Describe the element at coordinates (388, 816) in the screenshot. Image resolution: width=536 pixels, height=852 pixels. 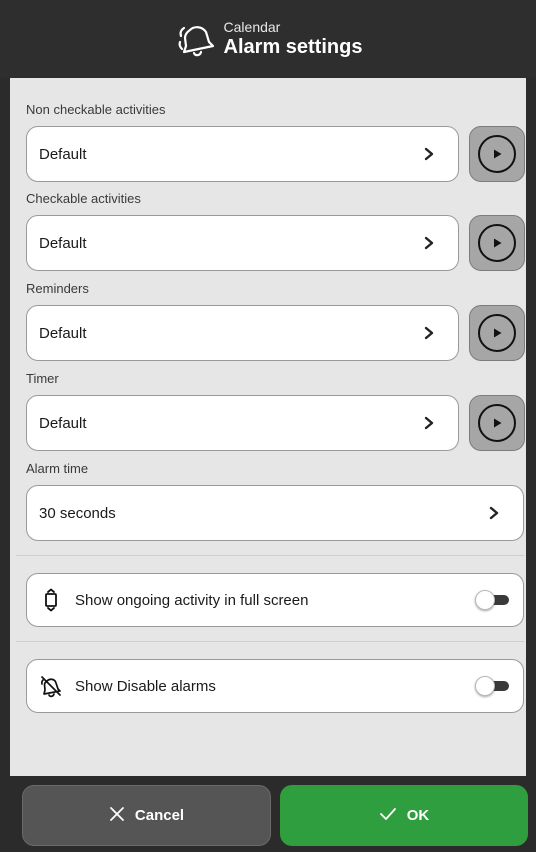
I see `check-icon` at that location.